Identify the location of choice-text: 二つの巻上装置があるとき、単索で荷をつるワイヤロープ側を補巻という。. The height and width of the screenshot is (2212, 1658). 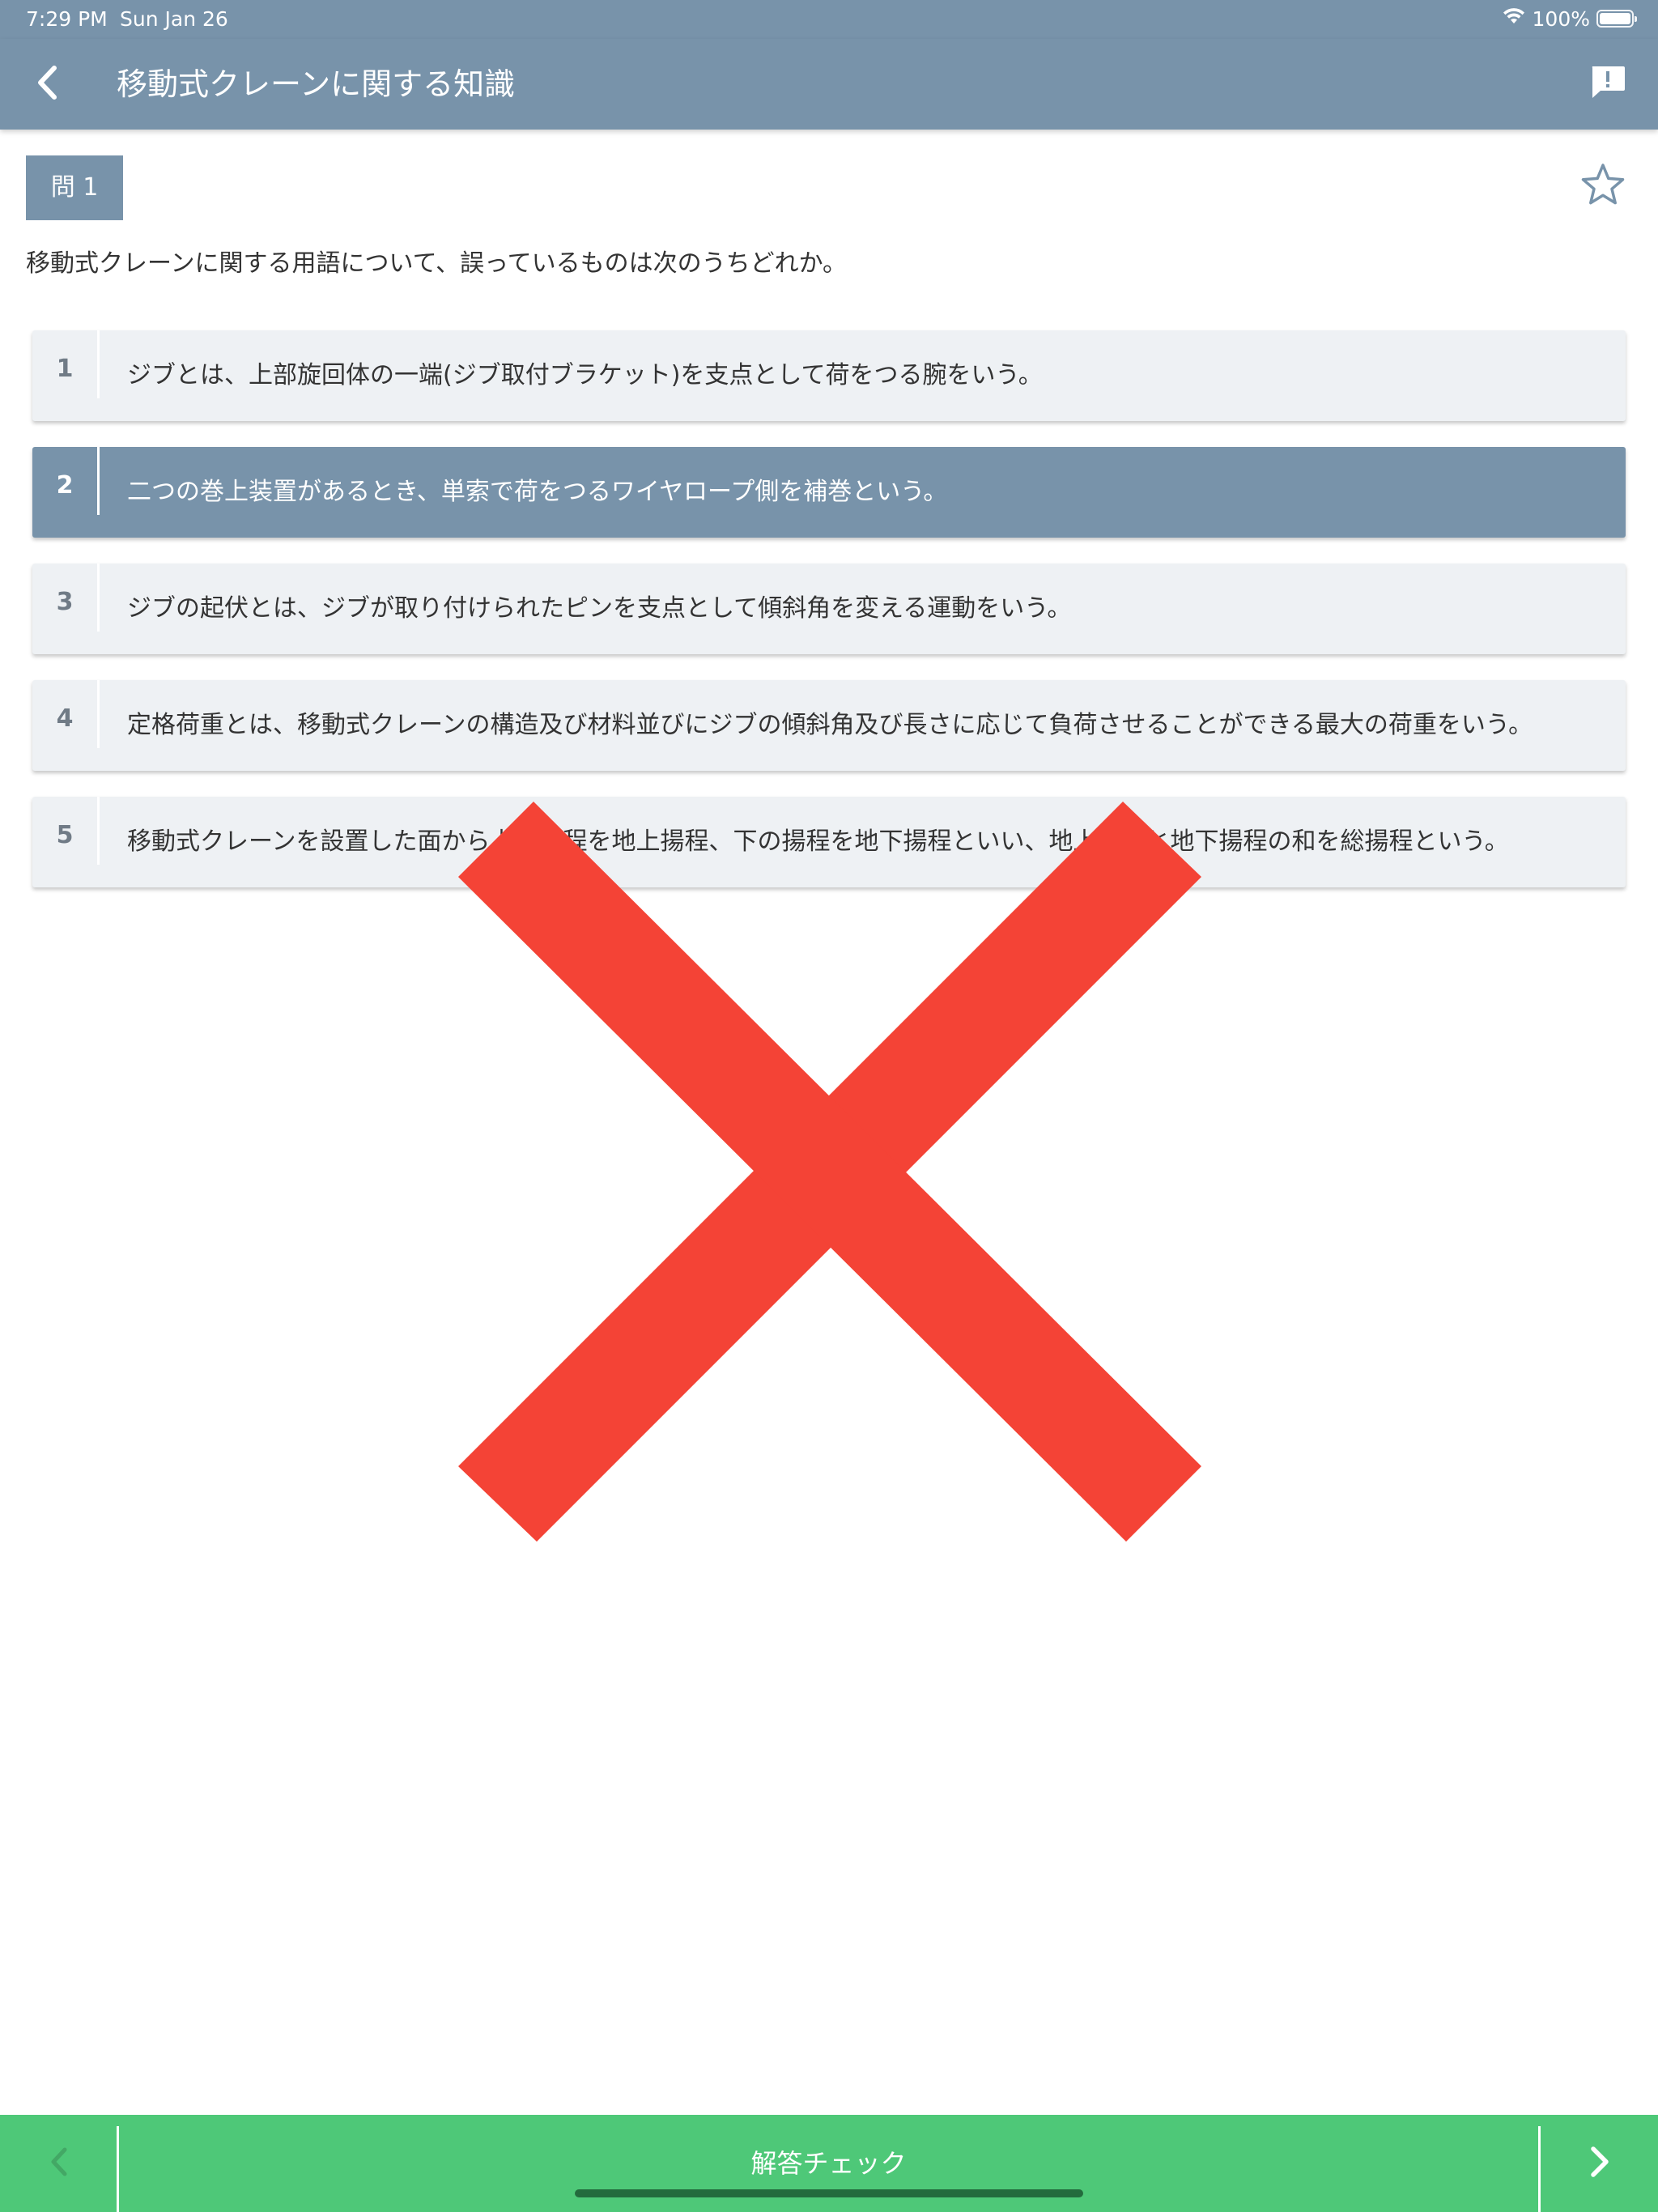
(537, 492).